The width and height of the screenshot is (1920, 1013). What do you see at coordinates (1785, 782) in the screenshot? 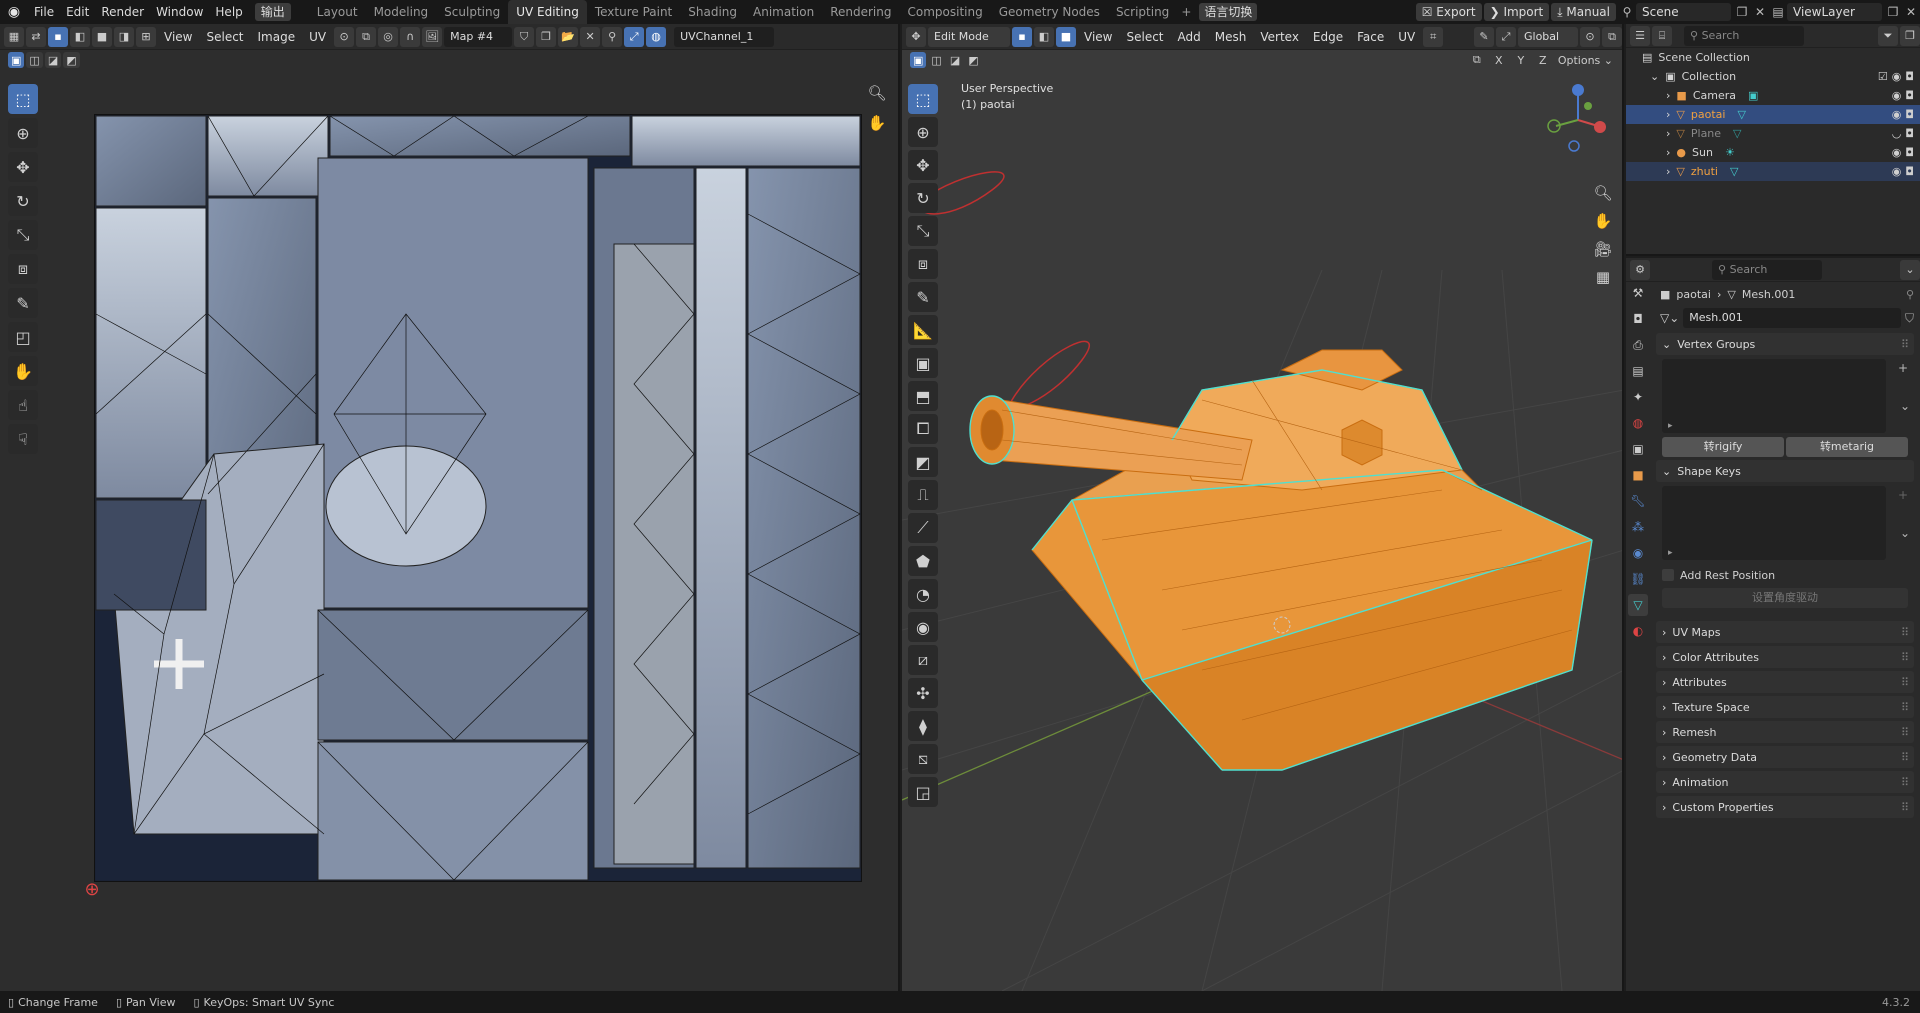
I see `animation-panel-header: › Animation ⠿` at bounding box center [1785, 782].